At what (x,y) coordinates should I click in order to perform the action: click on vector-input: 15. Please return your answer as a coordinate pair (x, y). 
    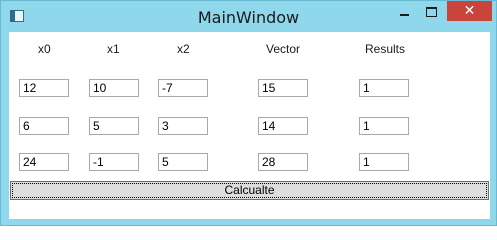
    Looking at the image, I should click on (283, 88).